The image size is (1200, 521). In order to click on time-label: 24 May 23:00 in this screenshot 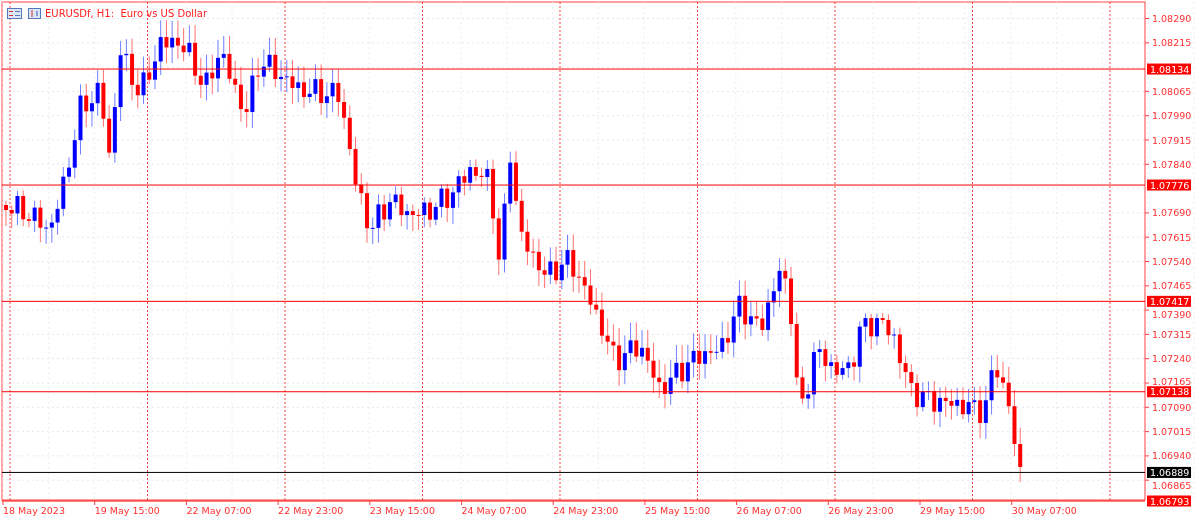, I will do `click(586, 510)`.